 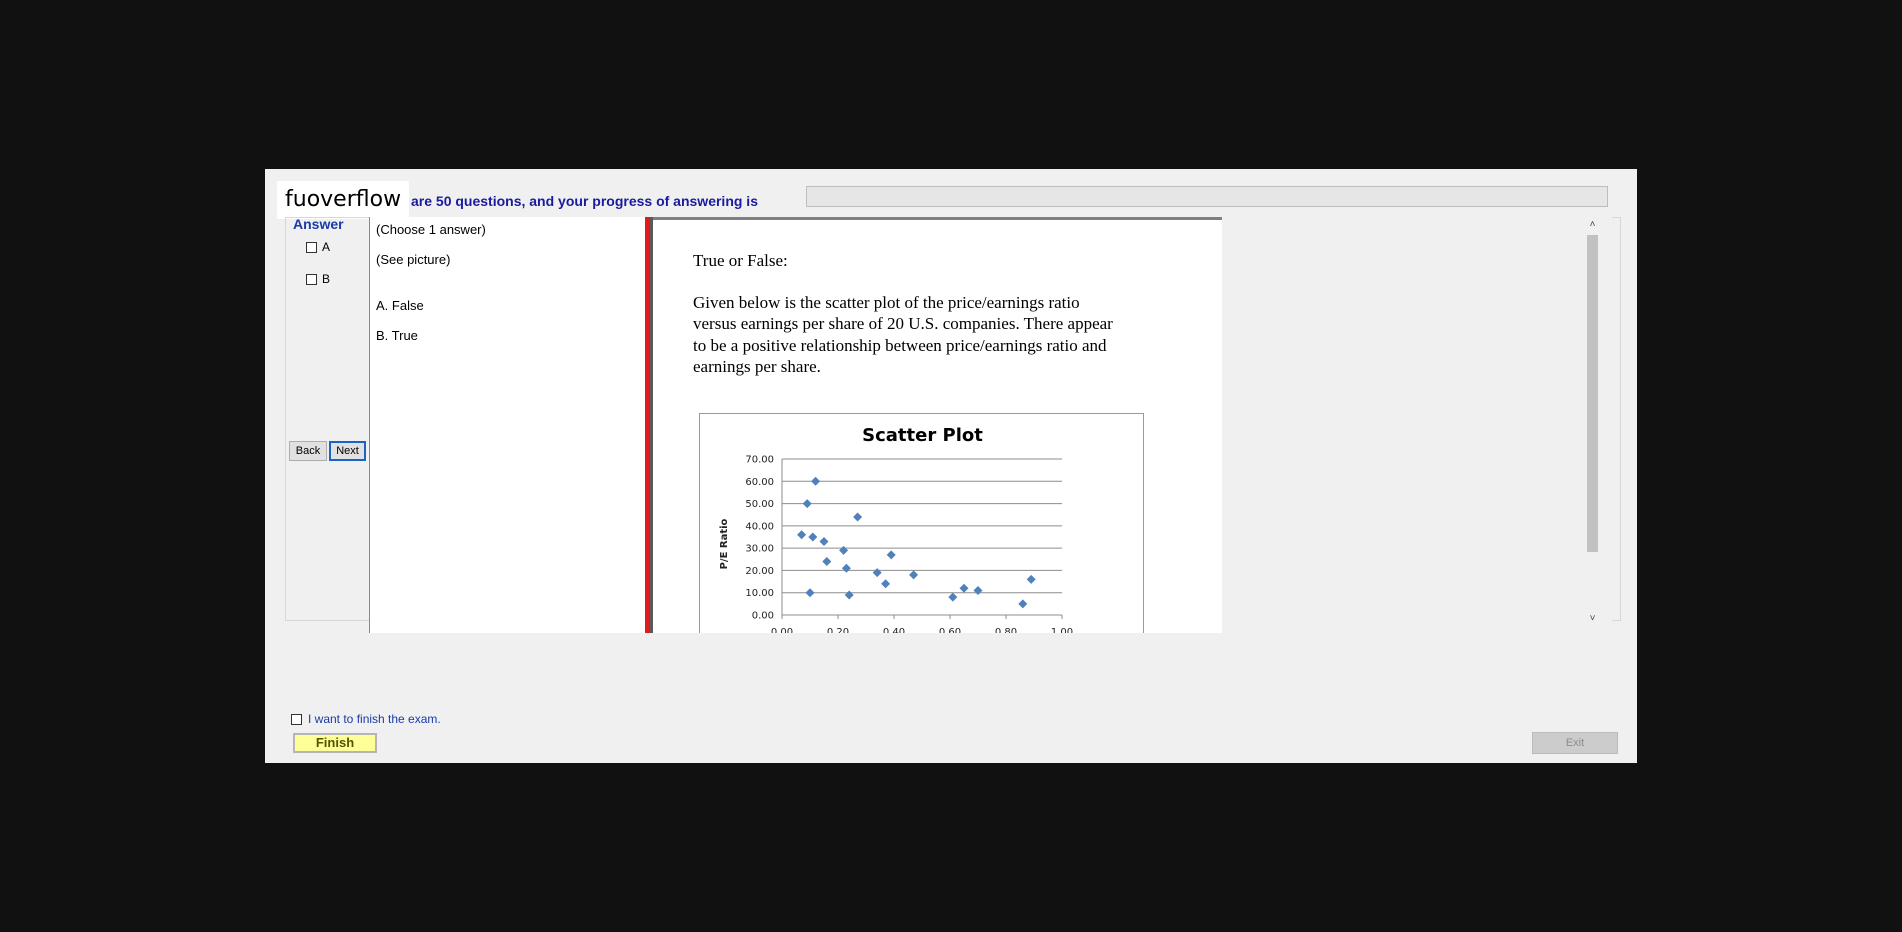 What do you see at coordinates (916, 542) in the screenshot?
I see `chart-points` at bounding box center [916, 542].